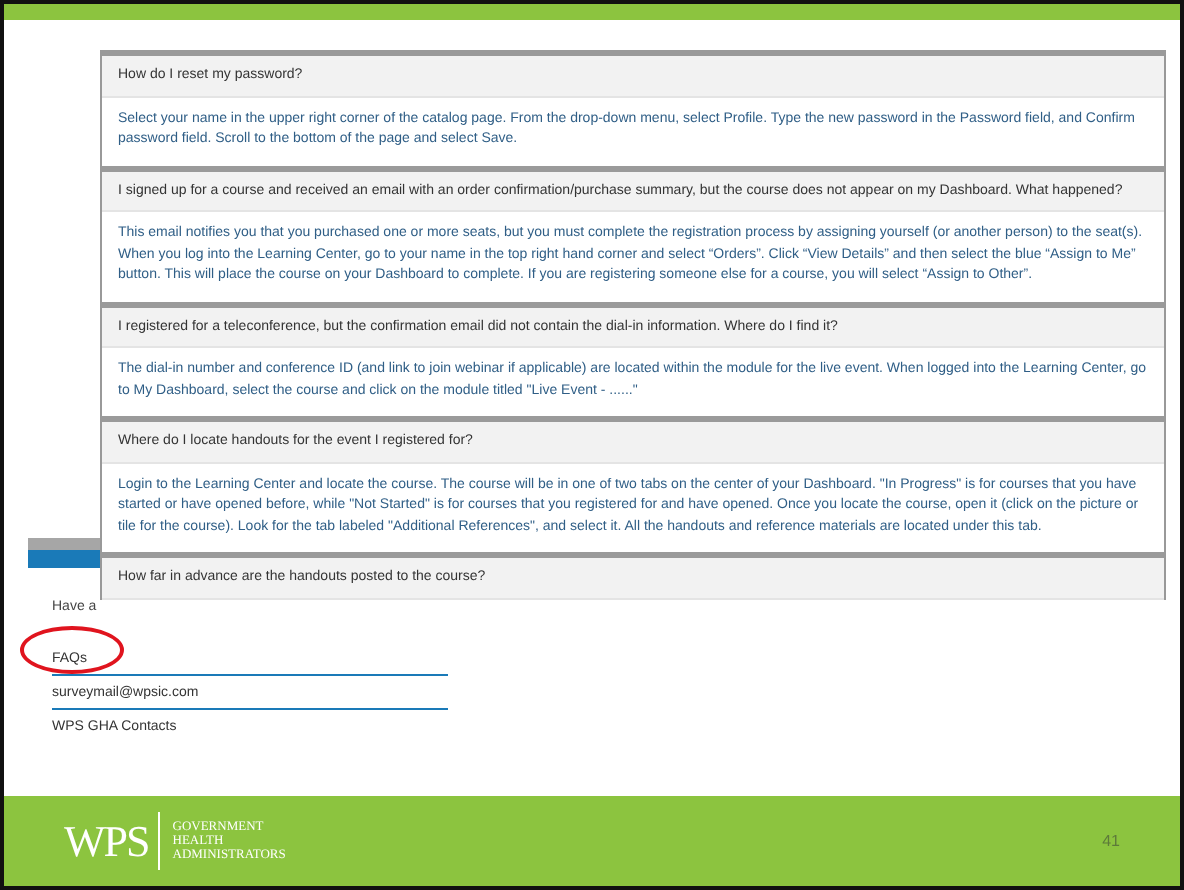 The image size is (1184, 890). What do you see at coordinates (72, 650) in the screenshot?
I see `highlight-circle` at bounding box center [72, 650].